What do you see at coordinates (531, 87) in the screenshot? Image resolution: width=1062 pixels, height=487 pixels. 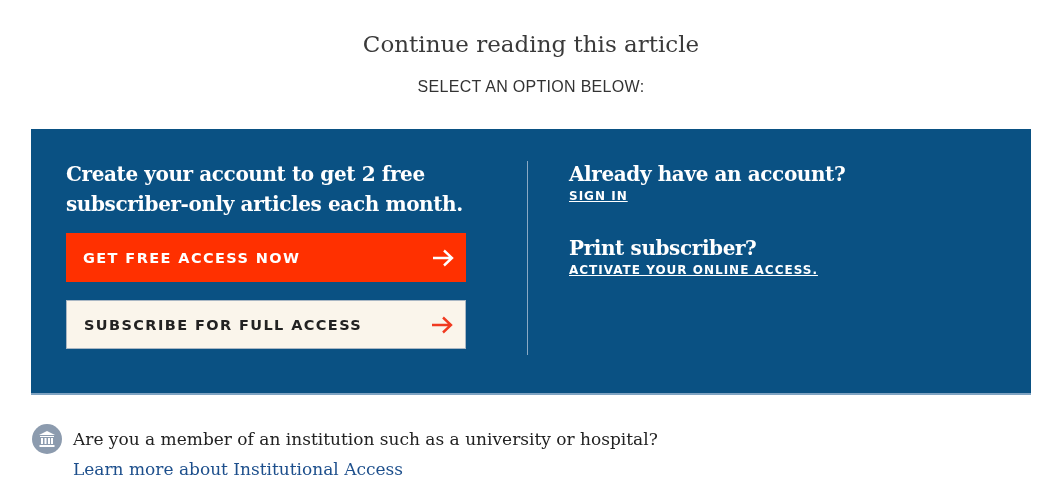 I see `subtitle: SELECT AN OPTION BELOW:` at bounding box center [531, 87].